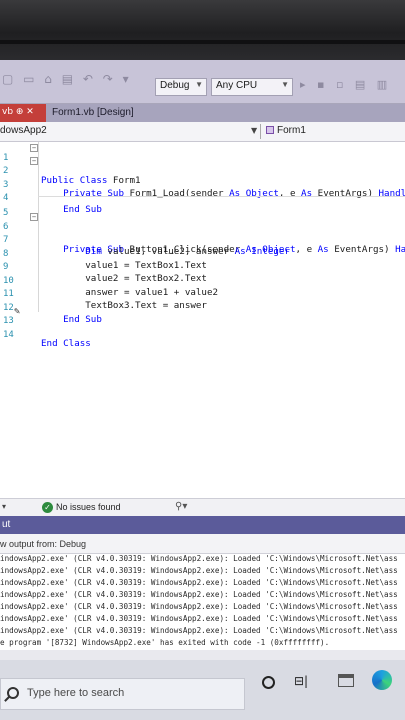 This screenshot has width=405, height=720. I want to click on pencil-icon: ✎, so click(17, 311).